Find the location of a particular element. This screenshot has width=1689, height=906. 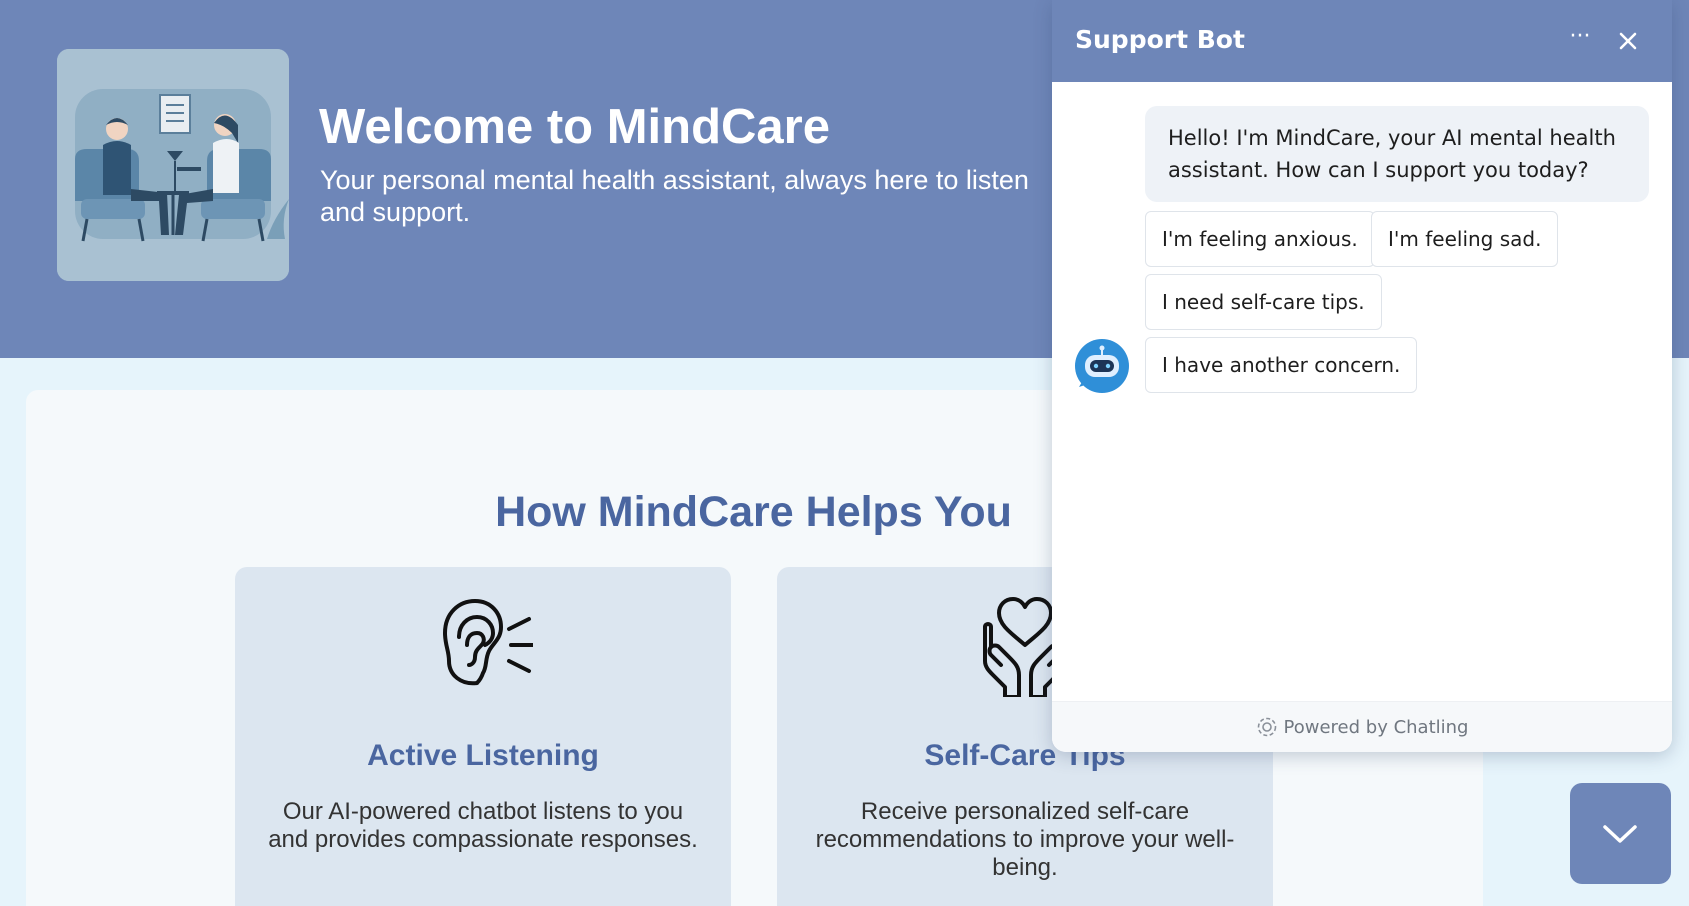

quick-reply-sad: I'm feeling sad. is located at coordinates (1465, 239).